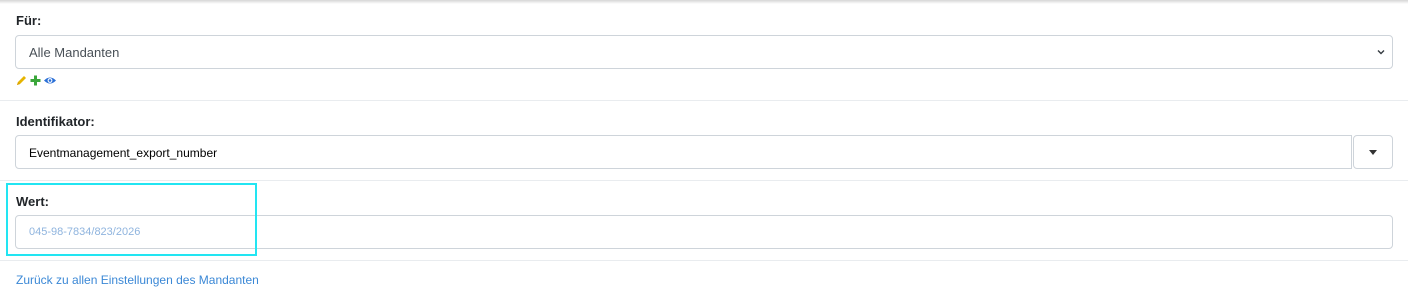  I want to click on identifikator-label: Identifikator:, so click(55, 121).